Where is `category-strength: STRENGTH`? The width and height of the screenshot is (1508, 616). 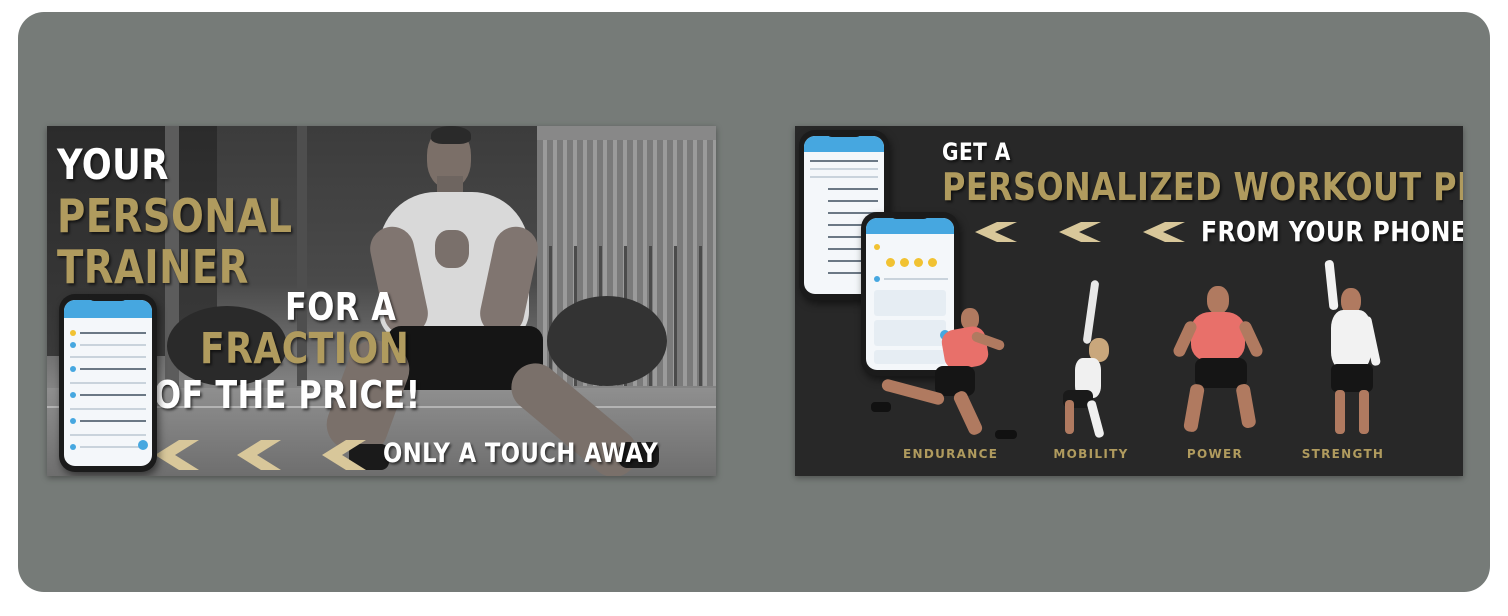
category-strength: STRENGTH is located at coordinates (1343, 454).